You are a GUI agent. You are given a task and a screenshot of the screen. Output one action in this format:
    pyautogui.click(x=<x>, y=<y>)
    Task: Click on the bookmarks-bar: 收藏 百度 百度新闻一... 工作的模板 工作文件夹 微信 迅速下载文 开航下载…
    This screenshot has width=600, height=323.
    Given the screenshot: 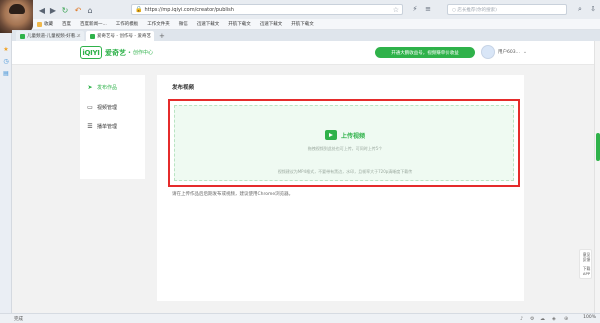 What is the action you would take?
    pyautogui.click(x=316, y=24)
    